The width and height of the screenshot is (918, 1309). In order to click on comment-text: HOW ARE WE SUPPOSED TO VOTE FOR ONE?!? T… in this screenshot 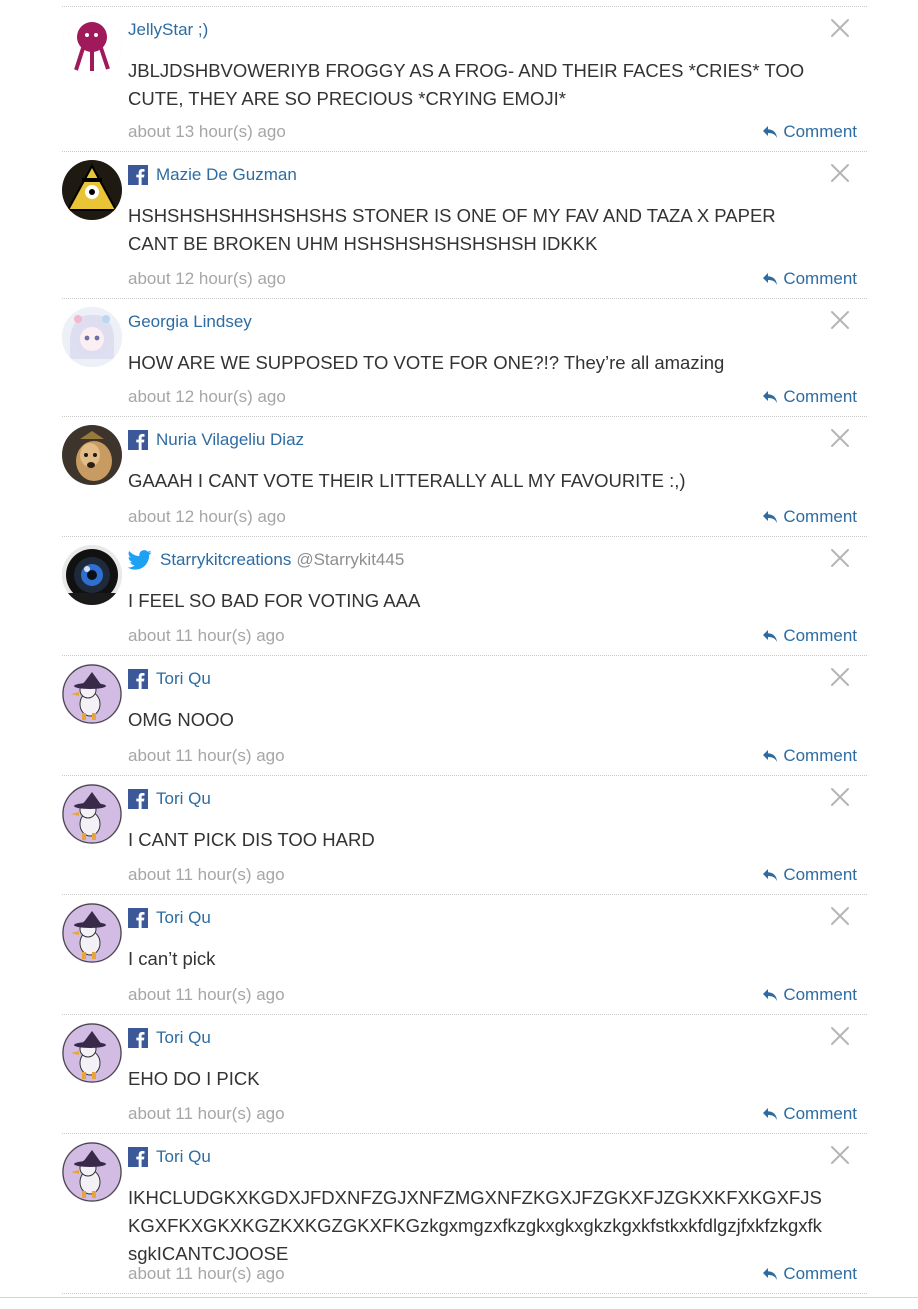, I will do `click(426, 362)`.